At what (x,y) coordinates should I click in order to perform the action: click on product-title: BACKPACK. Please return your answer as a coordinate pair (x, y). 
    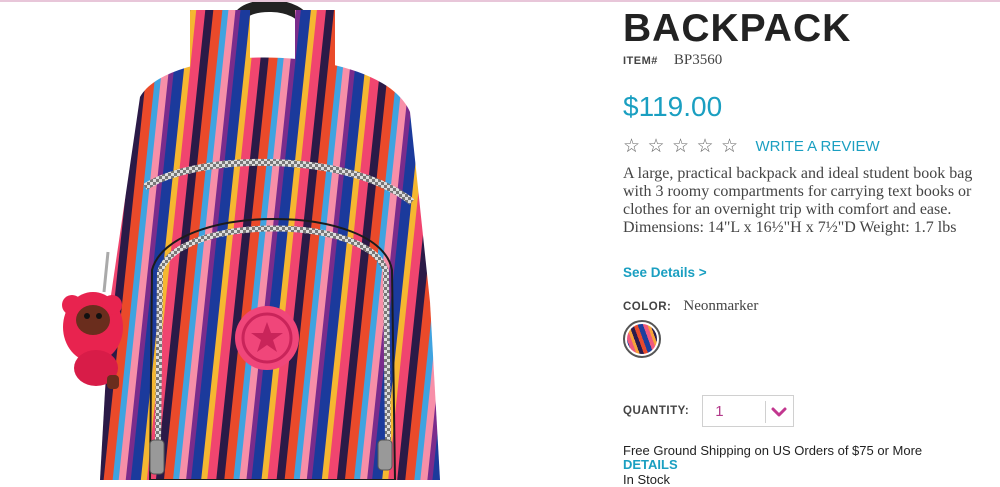
    Looking at the image, I should click on (737, 28).